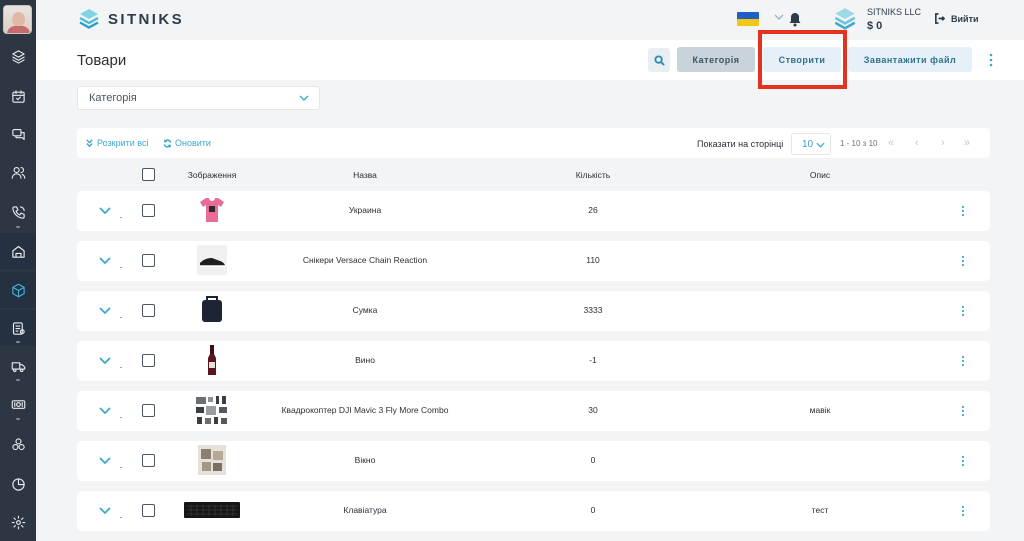 This screenshot has width=1024, height=541. I want to click on settings-icon, so click(18, 522).